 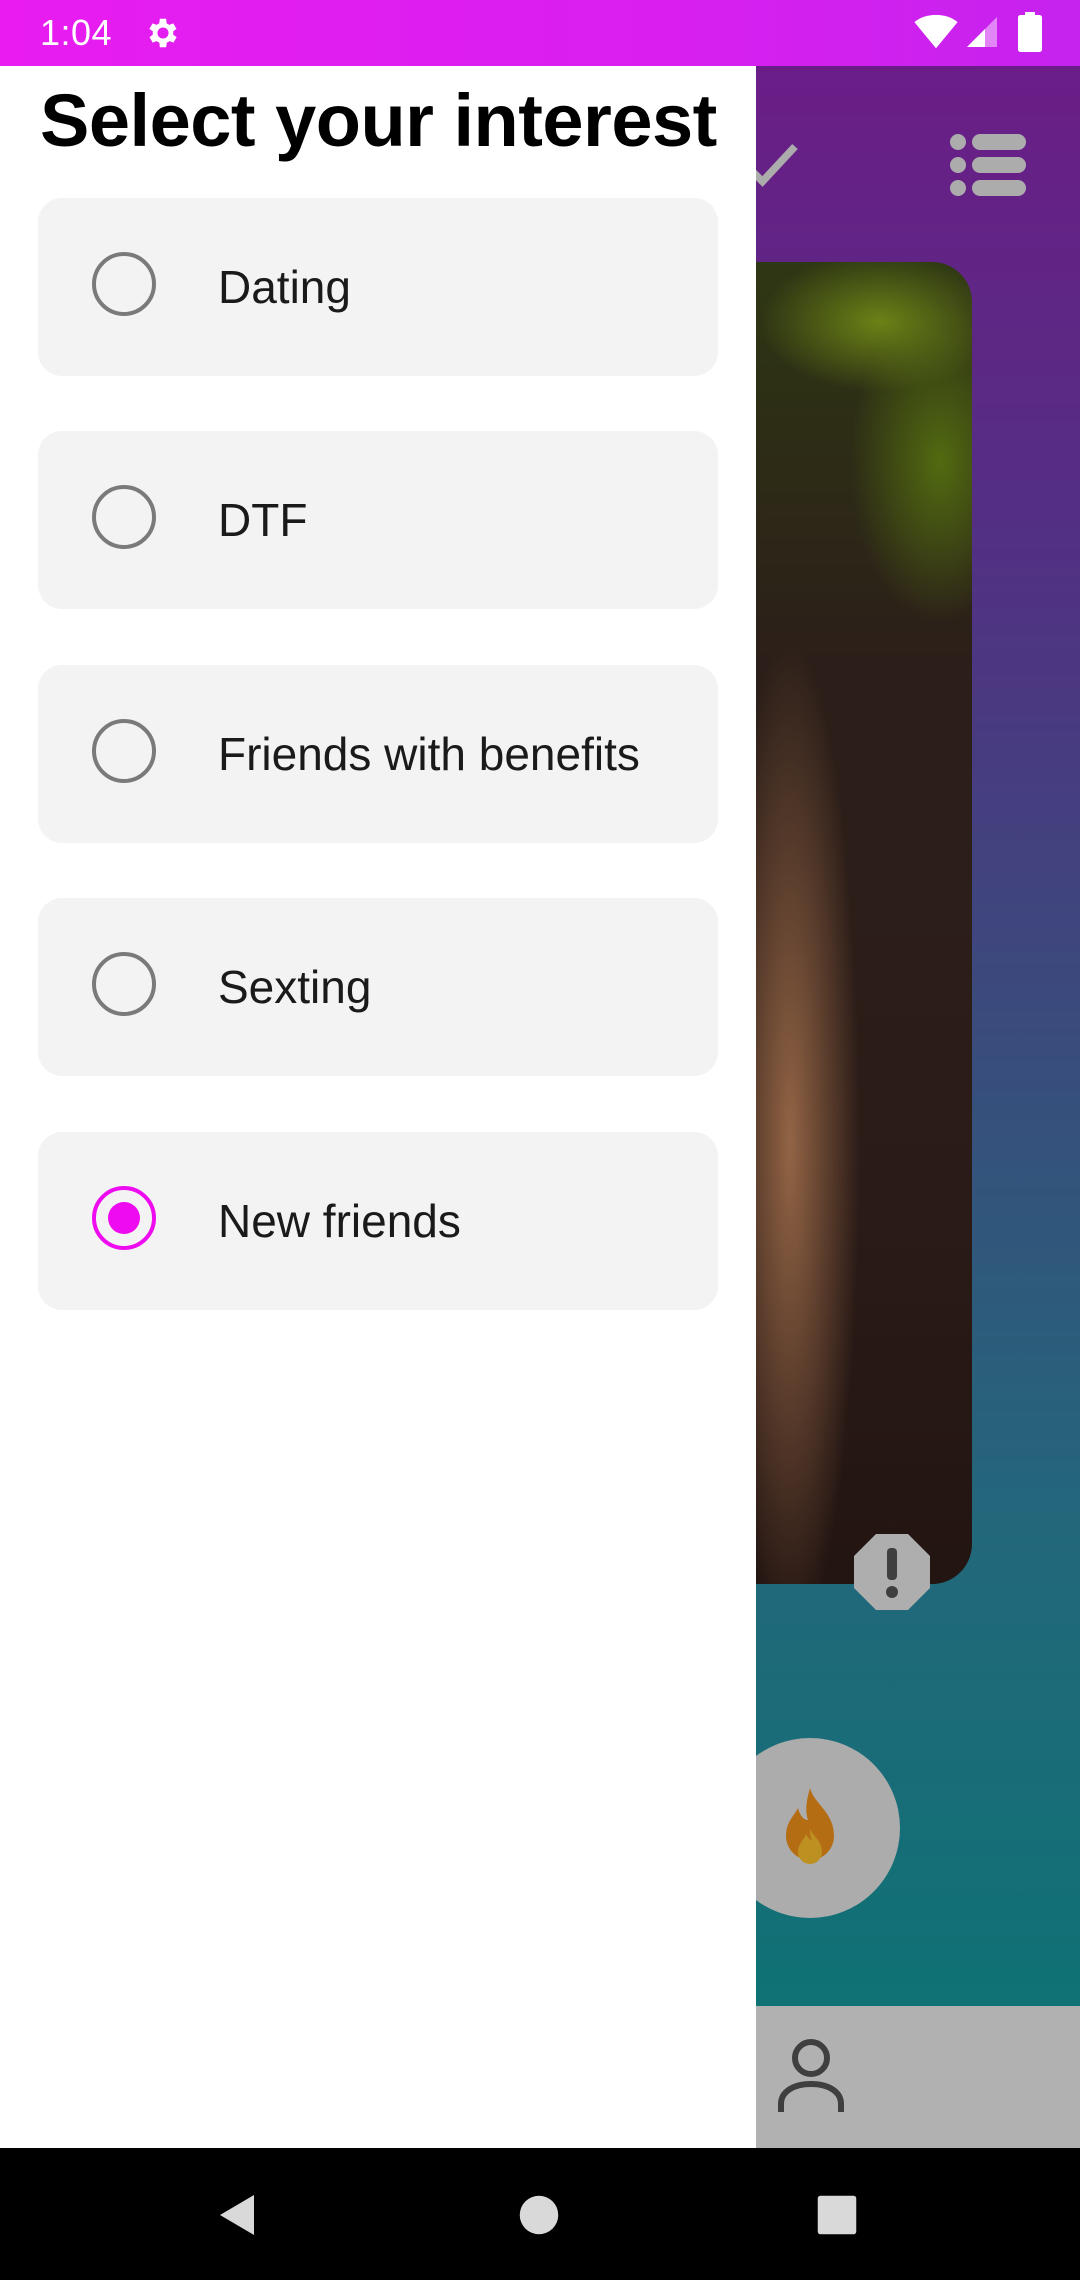 I want to click on interest-option-sexting: Sexting, so click(x=378, y=987).